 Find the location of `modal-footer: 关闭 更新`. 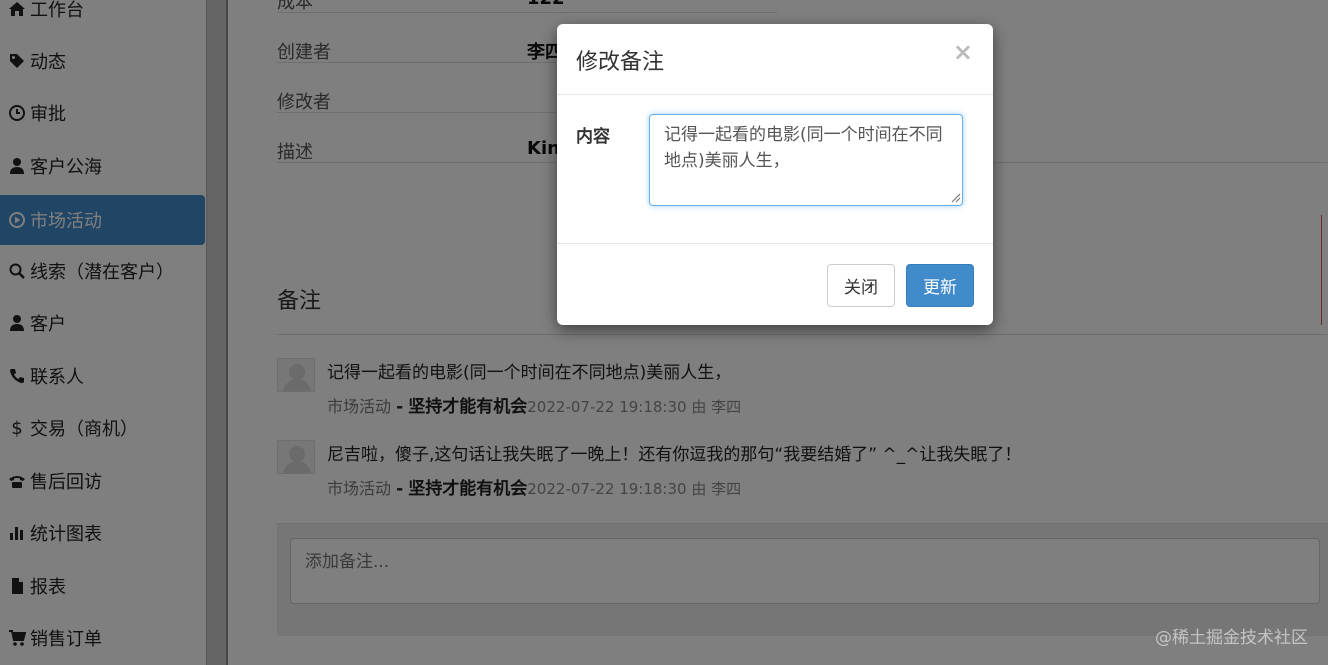

modal-footer: 关闭 更新 is located at coordinates (775, 284).